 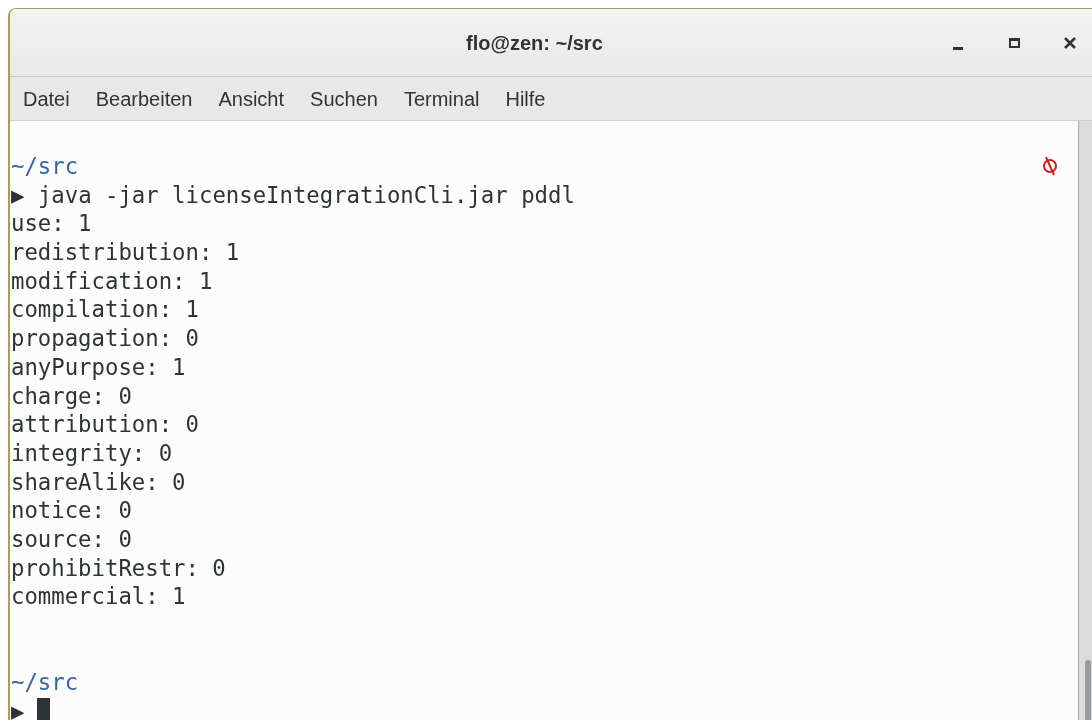 I want to click on output-line: source: 0, so click(x=71, y=538).